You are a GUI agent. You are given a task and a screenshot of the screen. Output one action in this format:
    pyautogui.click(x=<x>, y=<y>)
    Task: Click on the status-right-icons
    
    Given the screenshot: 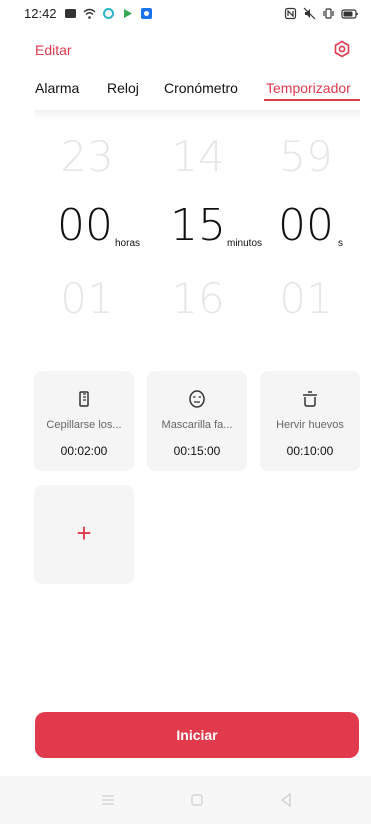 What is the action you would take?
    pyautogui.click(x=321, y=13)
    